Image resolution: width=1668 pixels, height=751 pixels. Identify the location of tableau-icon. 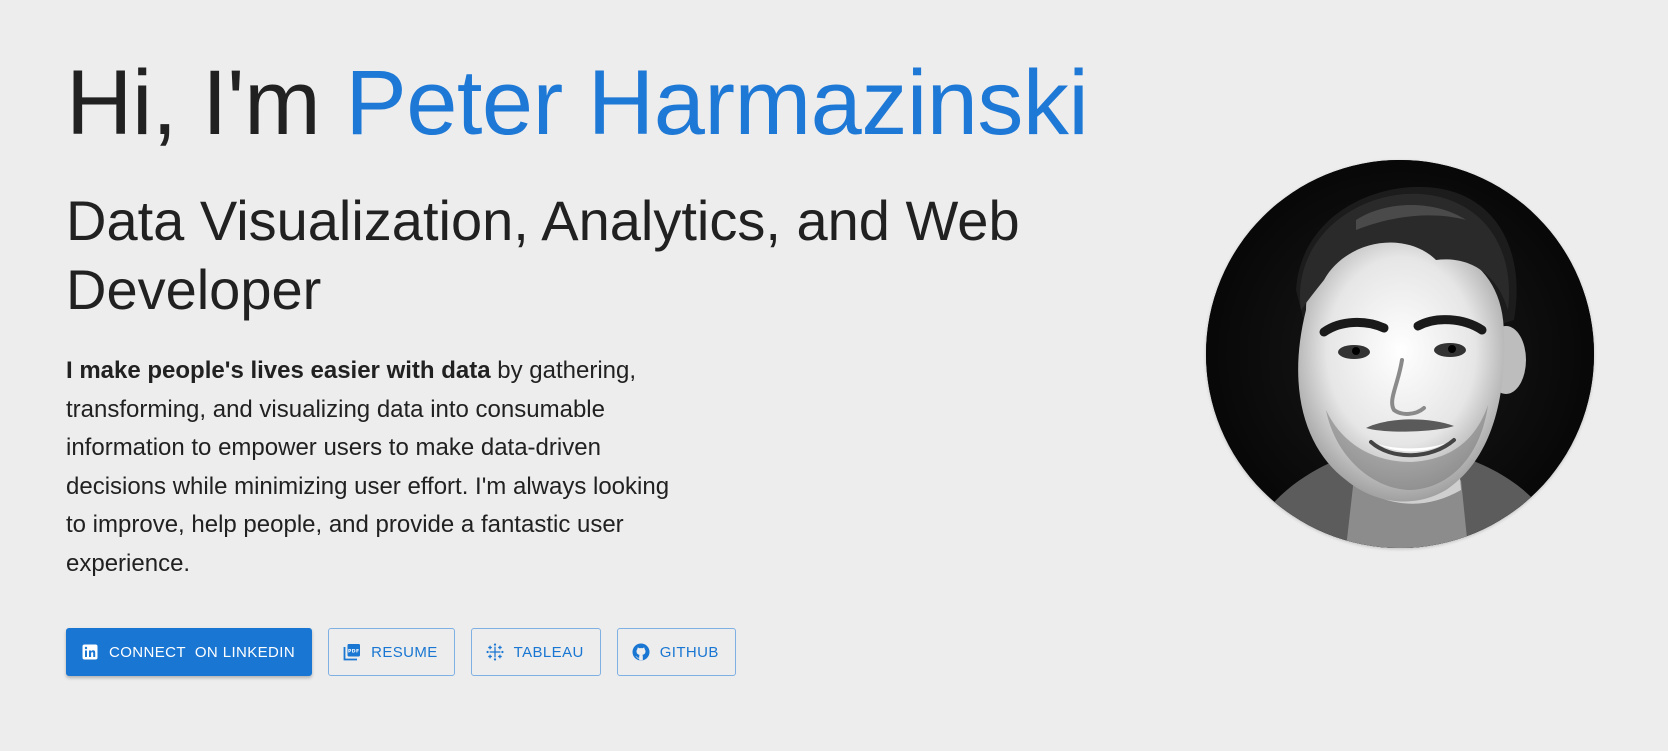
(495, 652).